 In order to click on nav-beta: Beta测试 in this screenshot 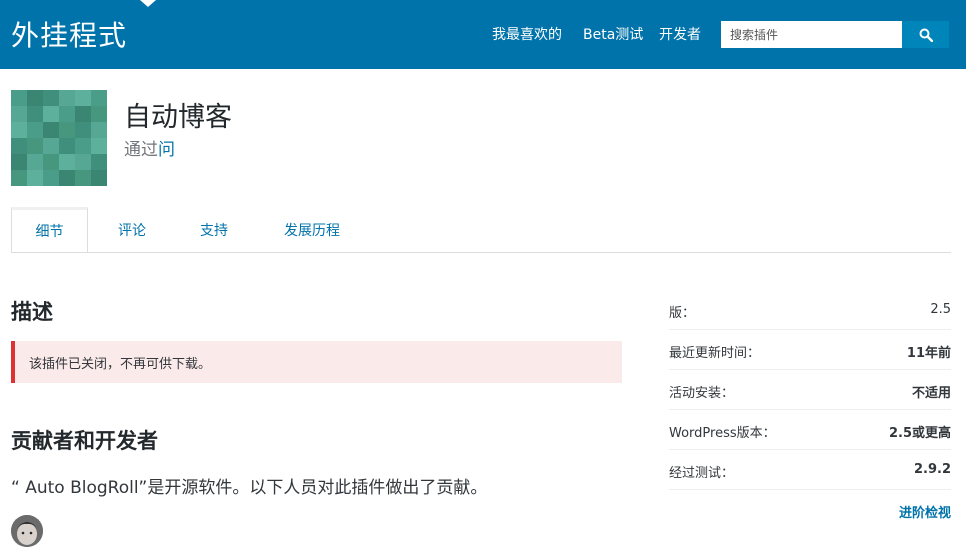, I will do `click(613, 34)`.